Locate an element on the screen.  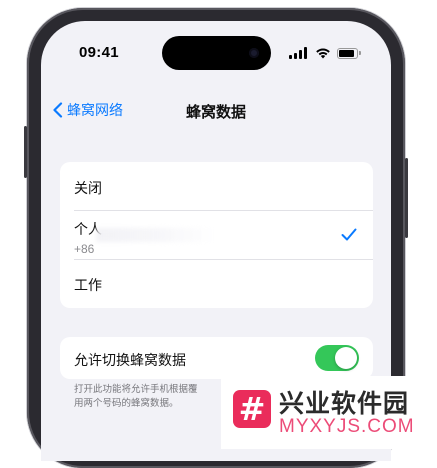
power-button is located at coordinates (406, 198).